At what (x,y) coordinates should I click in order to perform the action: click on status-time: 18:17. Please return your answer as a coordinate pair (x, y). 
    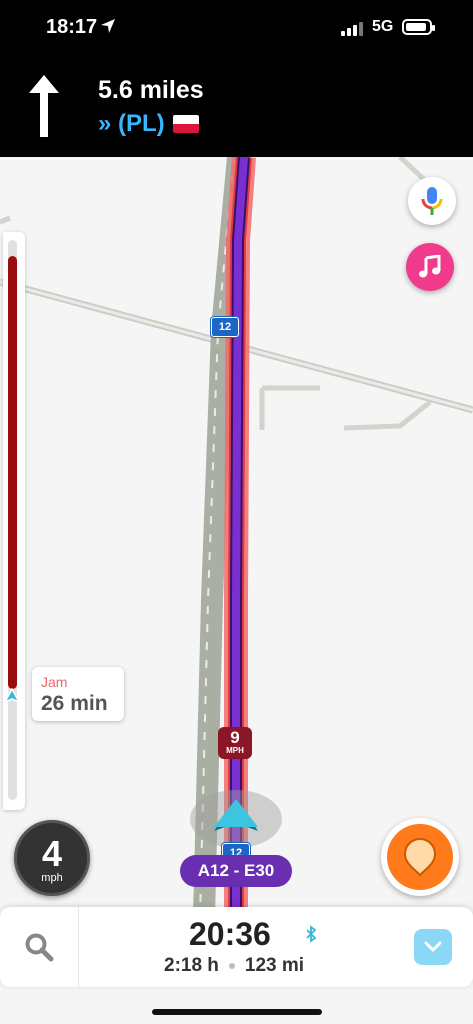
    Looking at the image, I should click on (72, 27).